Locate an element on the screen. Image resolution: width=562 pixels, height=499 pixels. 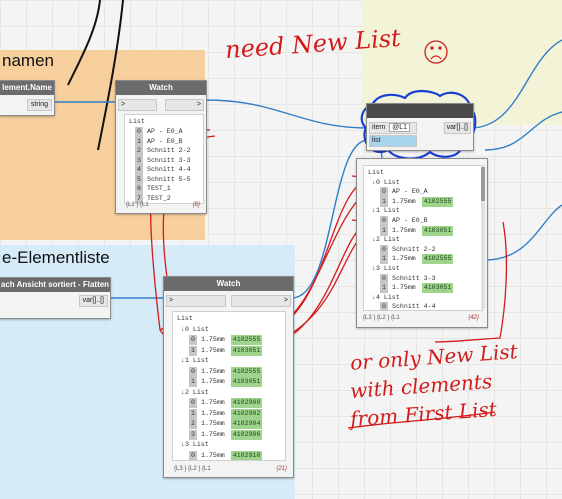
list-header: ↓2 List is located at coordinates (233, 393).